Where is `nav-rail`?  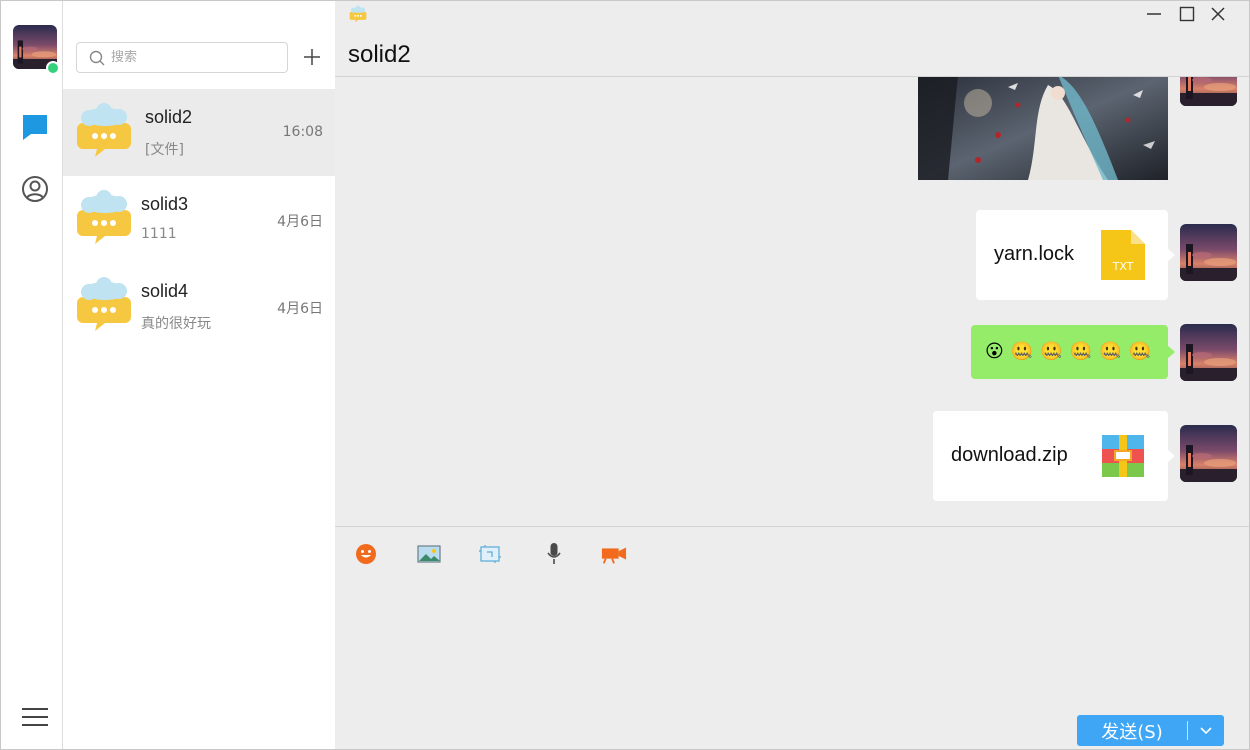
nav-rail is located at coordinates (32, 375).